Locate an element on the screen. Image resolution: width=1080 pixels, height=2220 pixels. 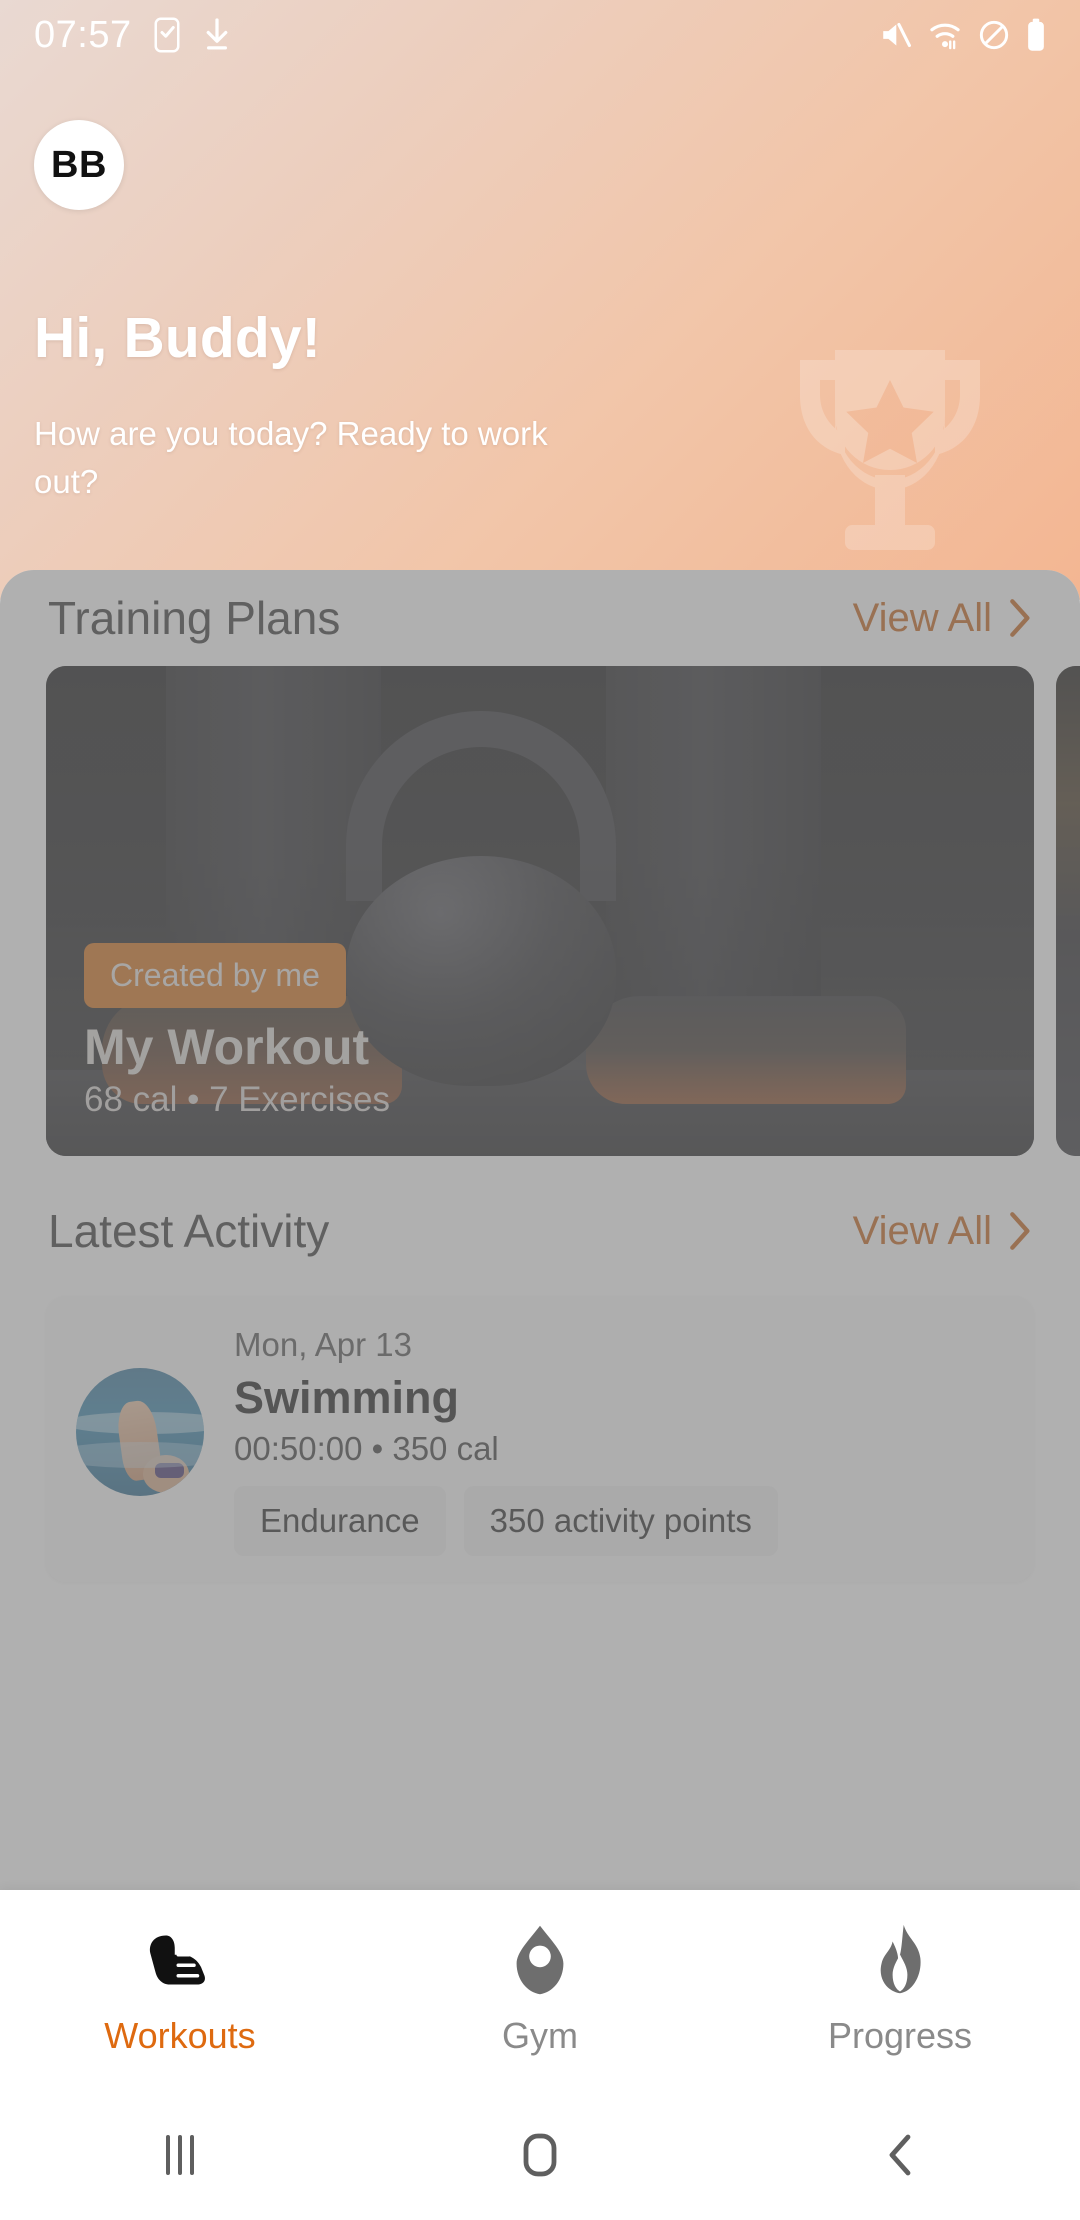
note-checklist-icon is located at coordinates (167, 35).